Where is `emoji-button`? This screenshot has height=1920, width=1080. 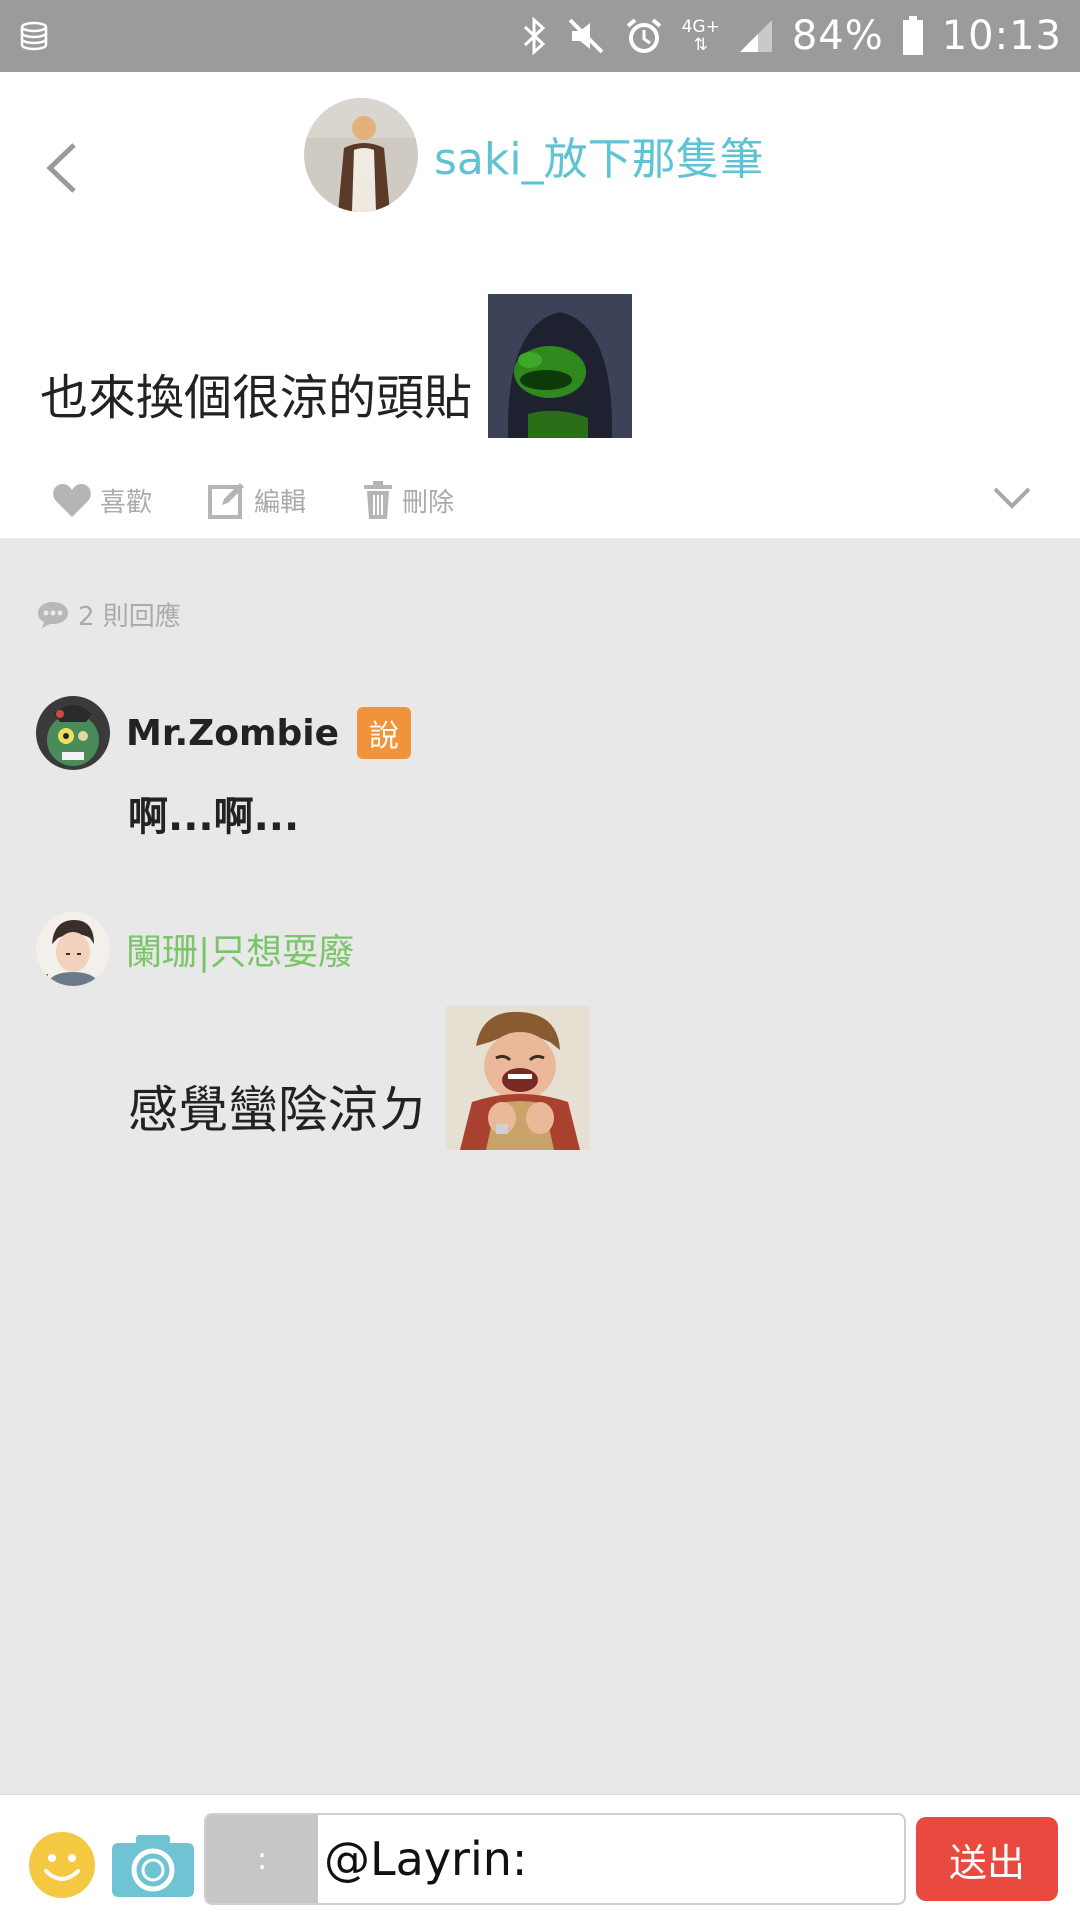 emoji-button is located at coordinates (62, 1865).